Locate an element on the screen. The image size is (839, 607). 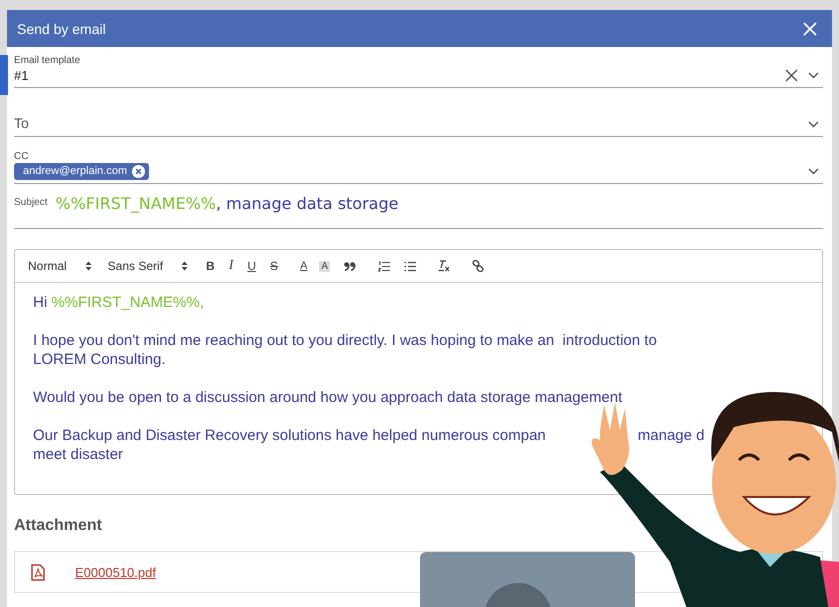
italic-button: I is located at coordinates (231, 266).